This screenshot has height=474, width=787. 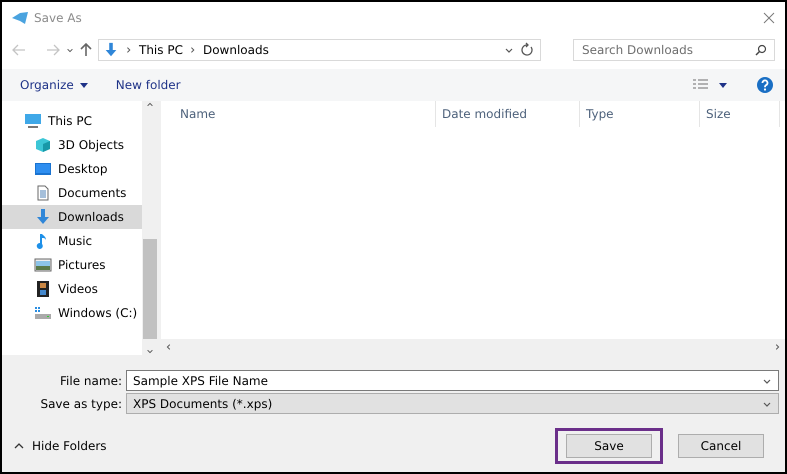 What do you see at coordinates (72, 169) in the screenshot?
I see `sidebar-item: Desktop` at bounding box center [72, 169].